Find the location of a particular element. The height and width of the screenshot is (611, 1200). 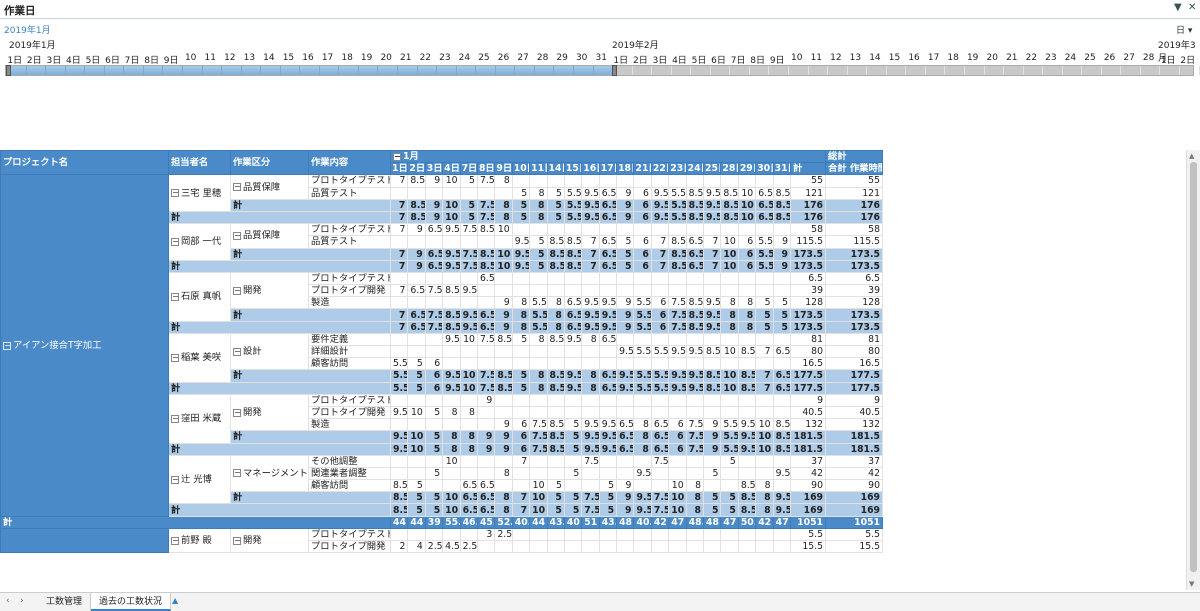

vertical-scrollbar: ▲ ▼ is located at coordinates (1193, 370).